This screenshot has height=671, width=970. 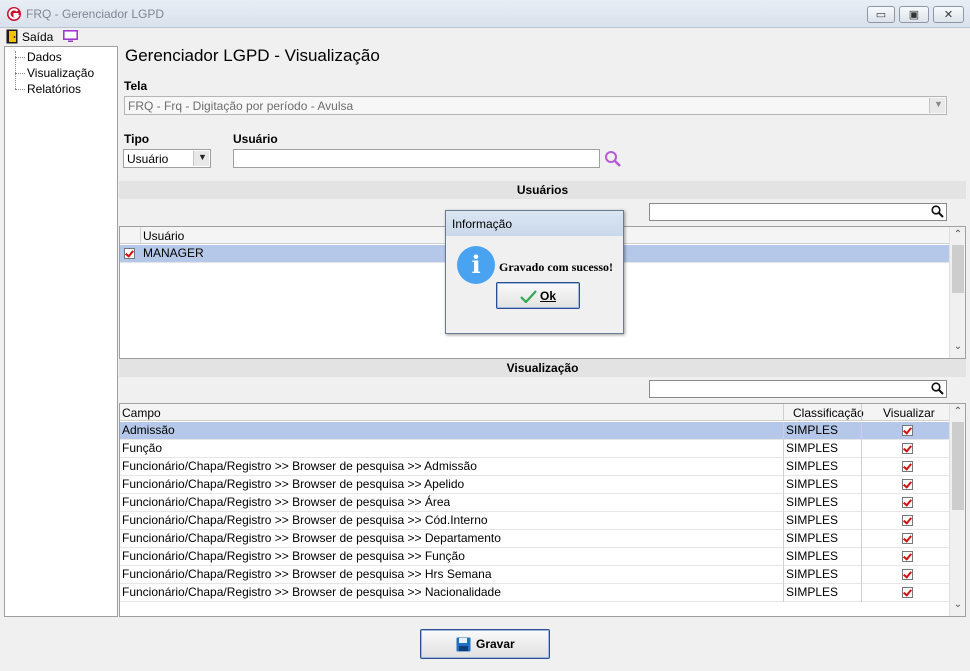 I want to click on usuario-label: Usuário, so click(x=255, y=139).